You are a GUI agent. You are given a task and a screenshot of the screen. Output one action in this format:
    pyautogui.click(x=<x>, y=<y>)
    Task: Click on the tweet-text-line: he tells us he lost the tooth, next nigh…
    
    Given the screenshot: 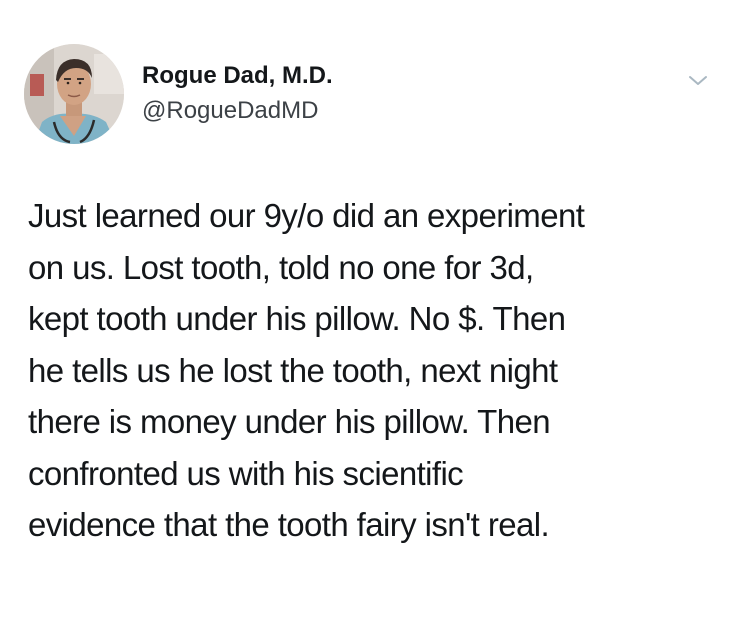 What is the action you would take?
    pyautogui.click(x=293, y=370)
    